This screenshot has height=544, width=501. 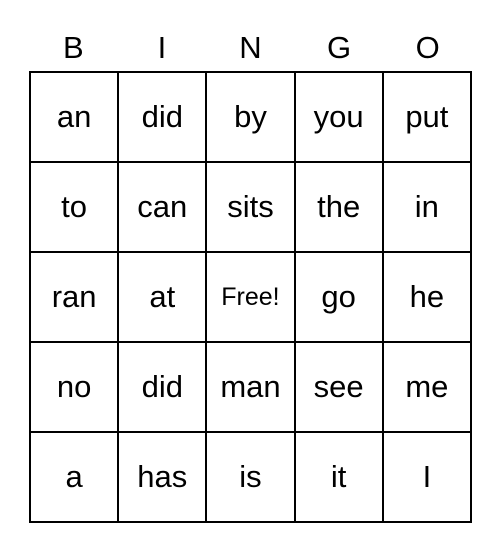 What do you see at coordinates (162, 207) in the screenshot?
I see `card-cell: can` at bounding box center [162, 207].